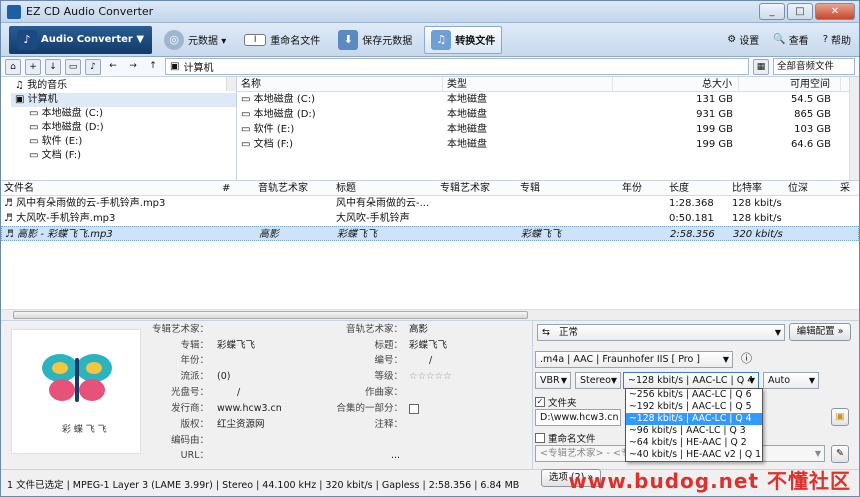 Image resolution: width=860 pixels, height=497 pixels. What do you see at coordinates (553, 380) in the screenshot?
I see `mode-select: VBR ▼` at bounding box center [553, 380].